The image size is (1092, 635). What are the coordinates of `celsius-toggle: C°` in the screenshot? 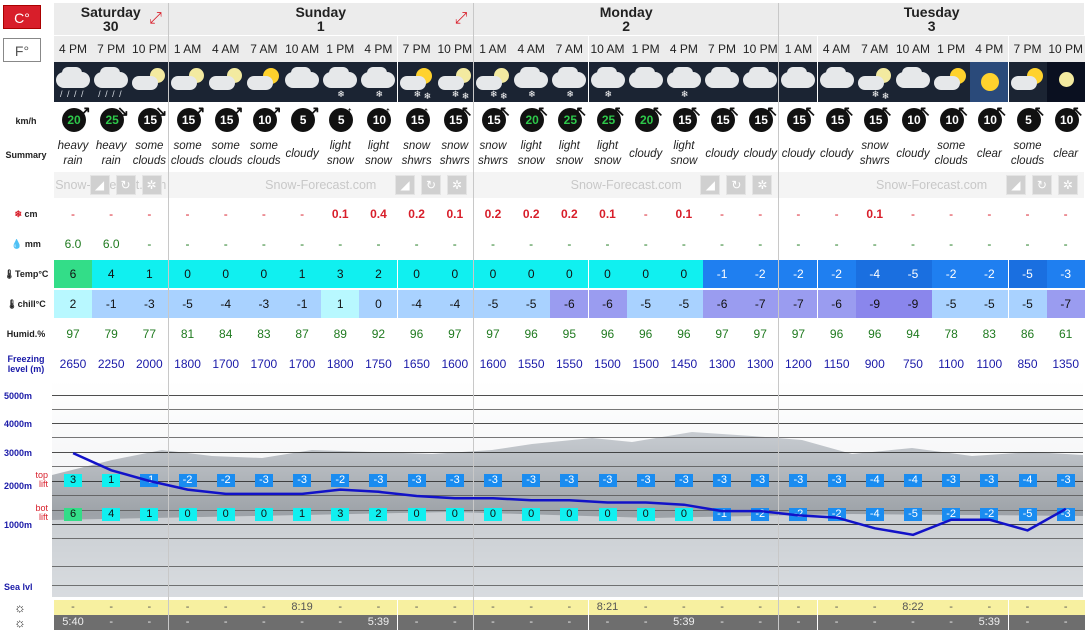 It's located at (22, 17).